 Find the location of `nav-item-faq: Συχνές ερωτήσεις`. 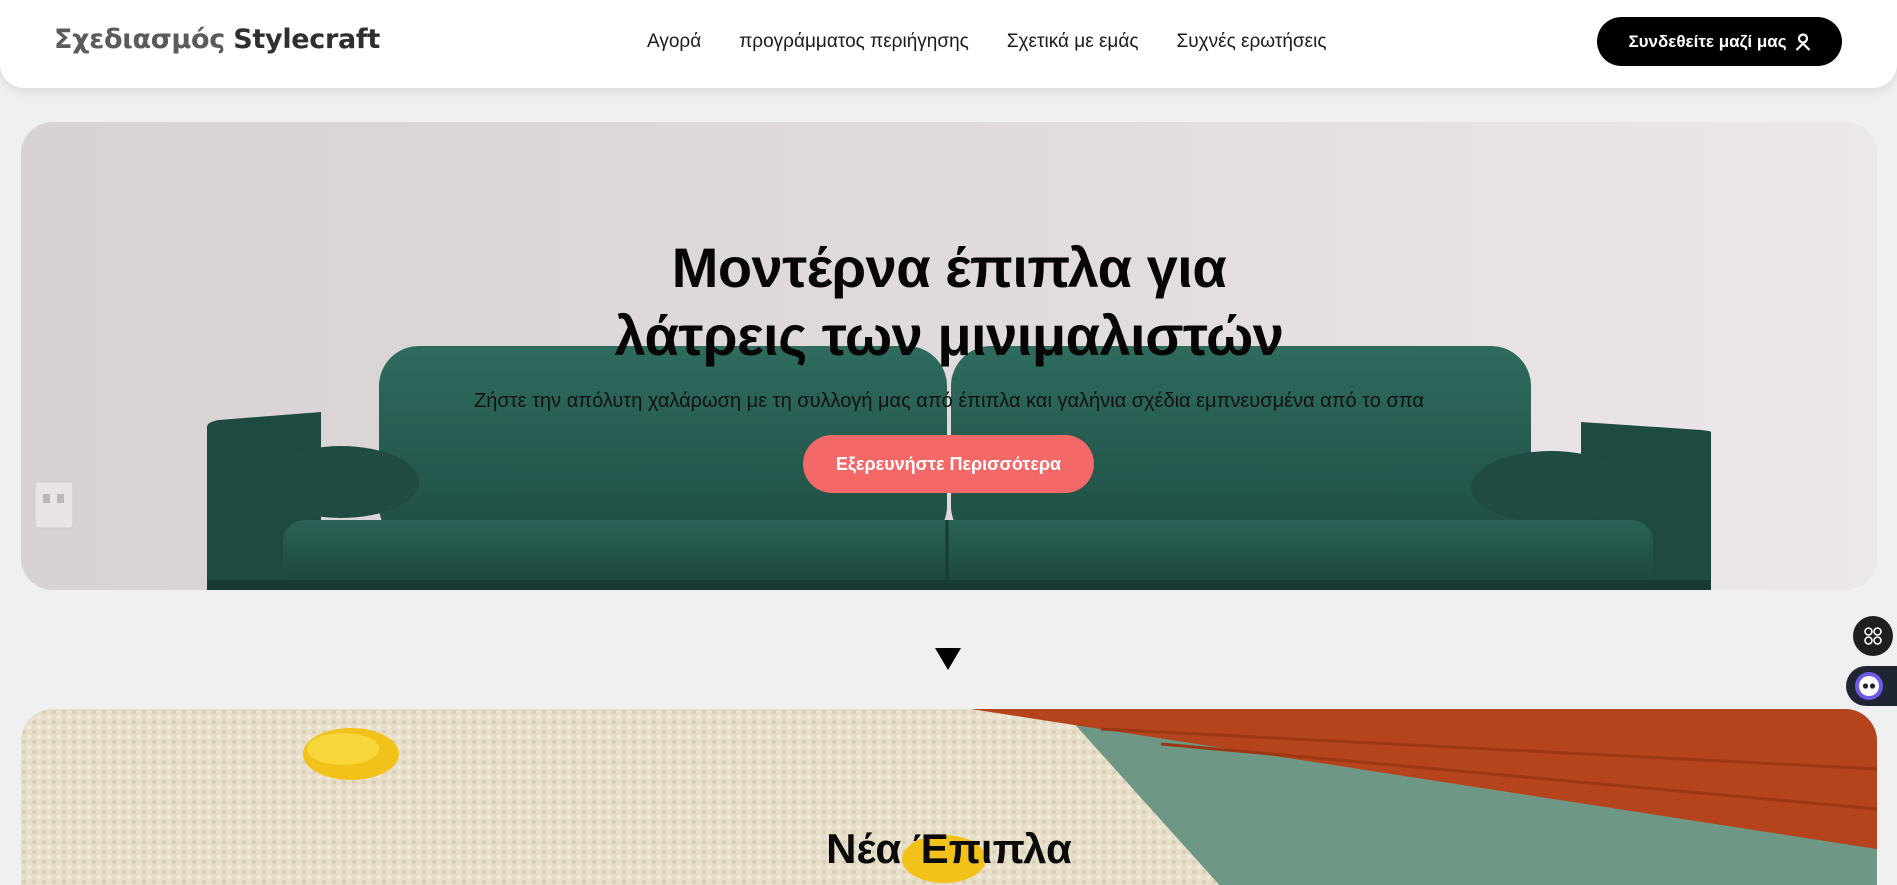

nav-item-faq: Συχνές ερωτήσεις is located at coordinates (1252, 42).